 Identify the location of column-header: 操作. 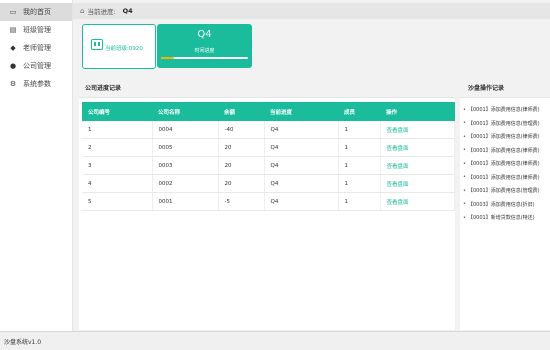
(417, 111).